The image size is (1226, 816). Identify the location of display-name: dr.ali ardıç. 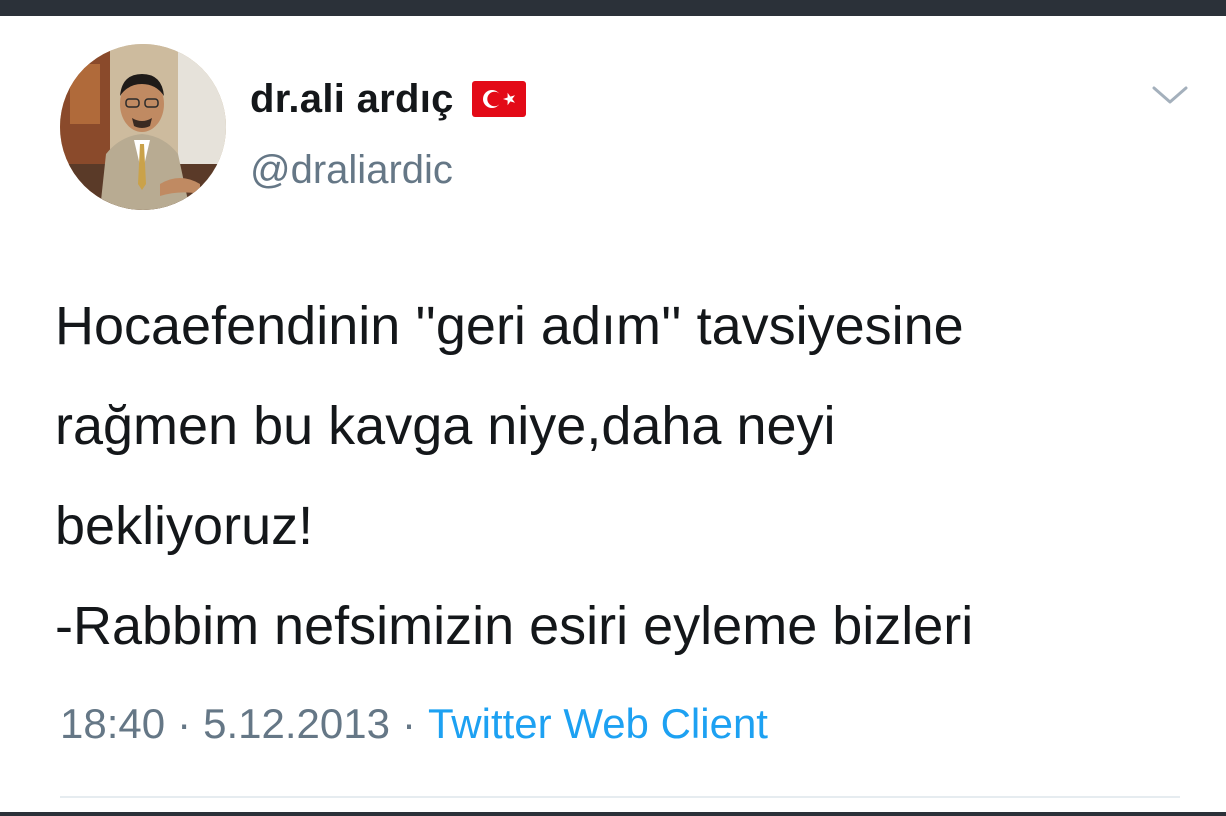
(352, 99).